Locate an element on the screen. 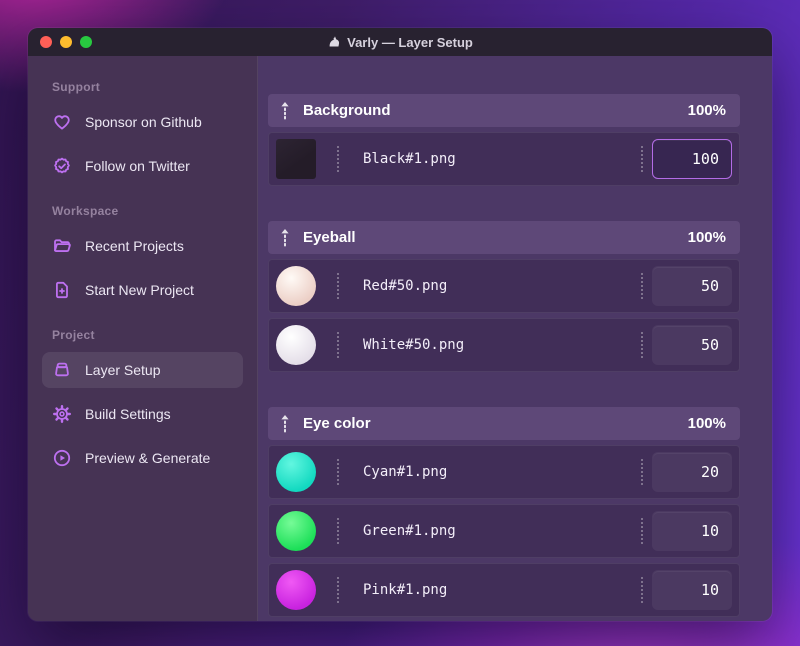 The height and width of the screenshot is (646, 800). sidebar-item-recent-projects: Recent Projects is located at coordinates (142, 246).